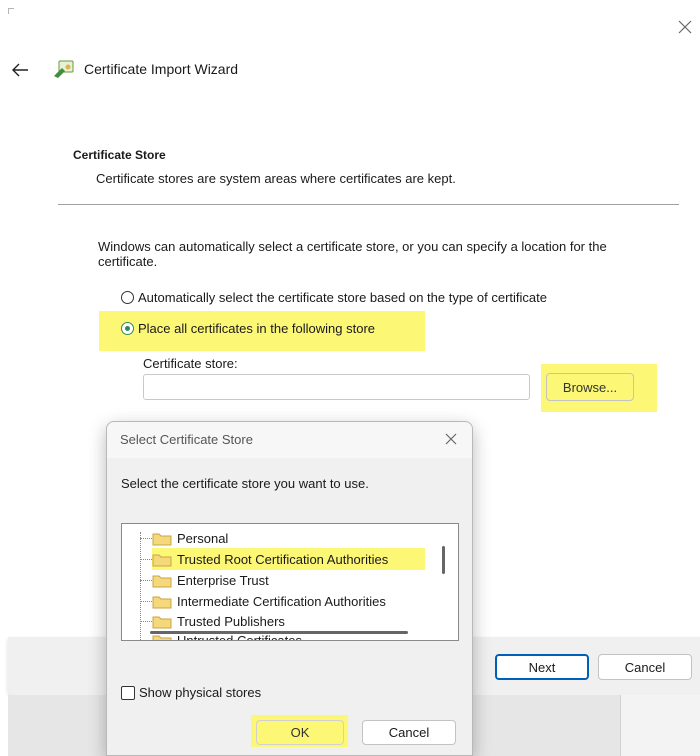  I want to click on show-physical-stores: Show physical stores, so click(191, 692).